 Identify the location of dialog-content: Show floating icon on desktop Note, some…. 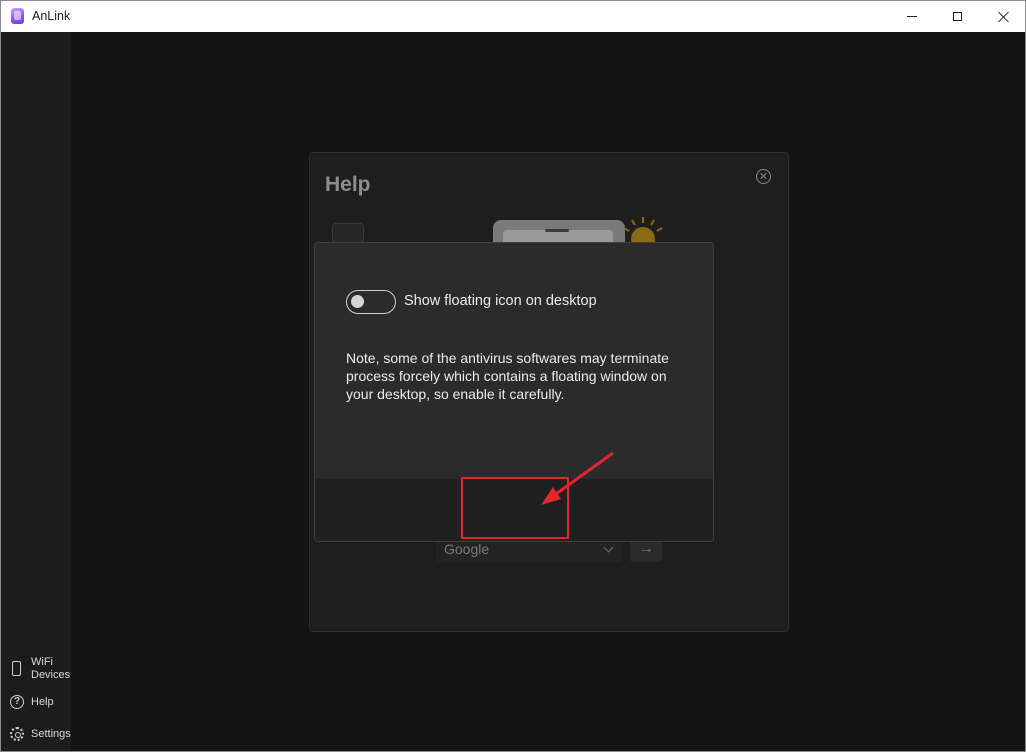
(514, 361).